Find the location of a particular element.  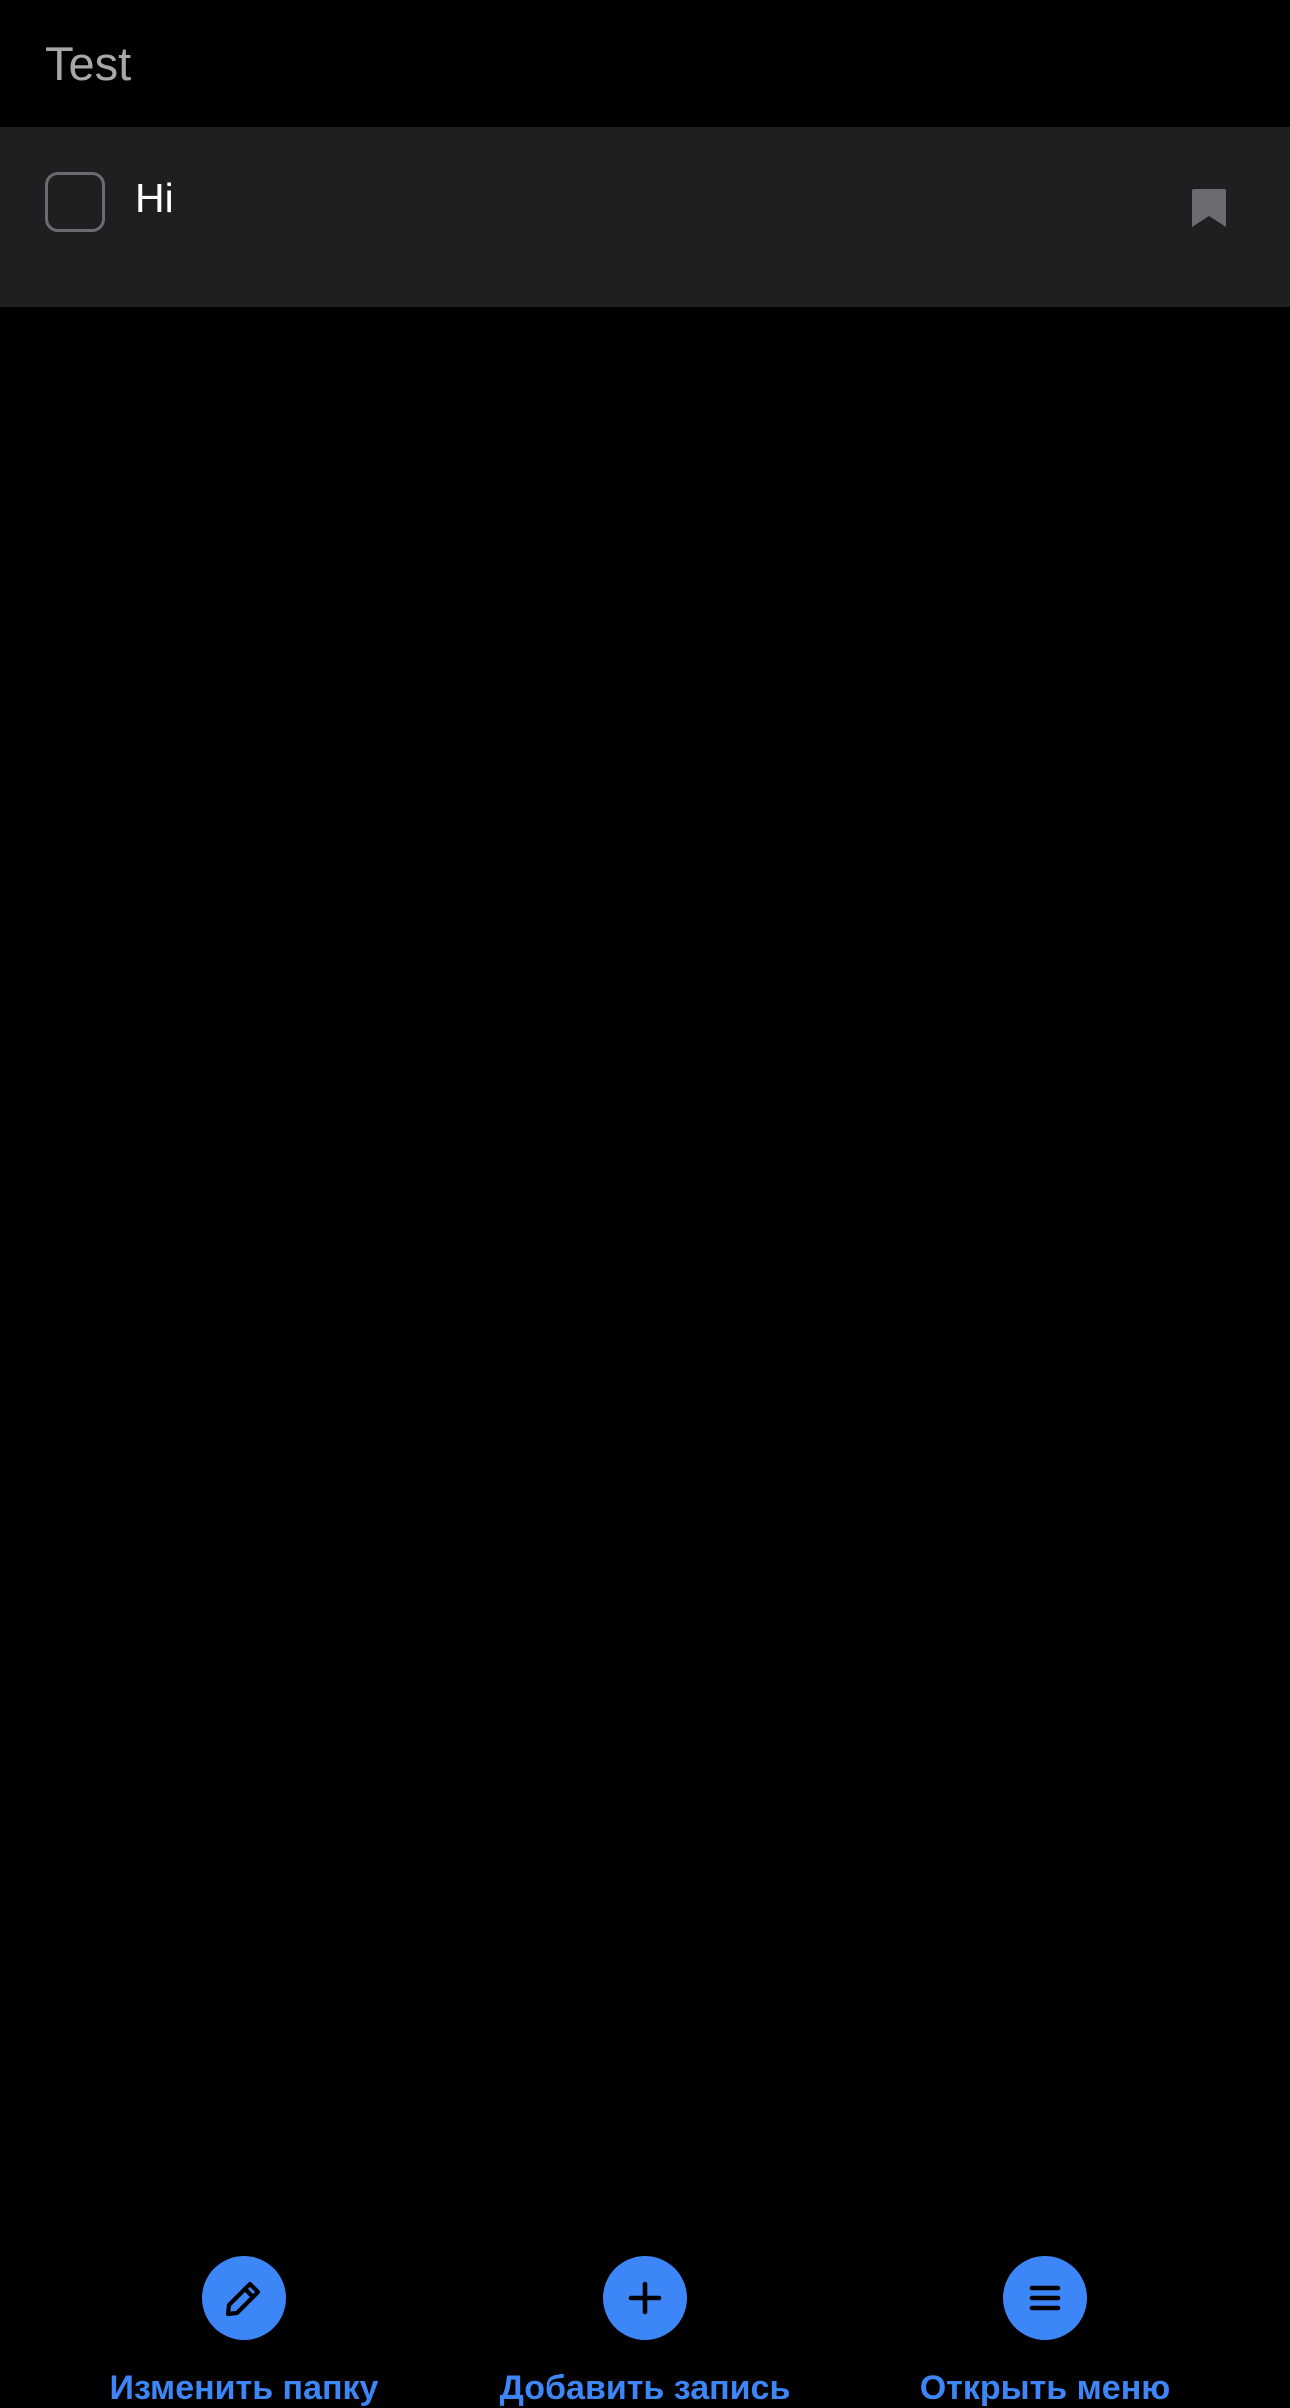

plus-icon is located at coordinates (645, 2298).